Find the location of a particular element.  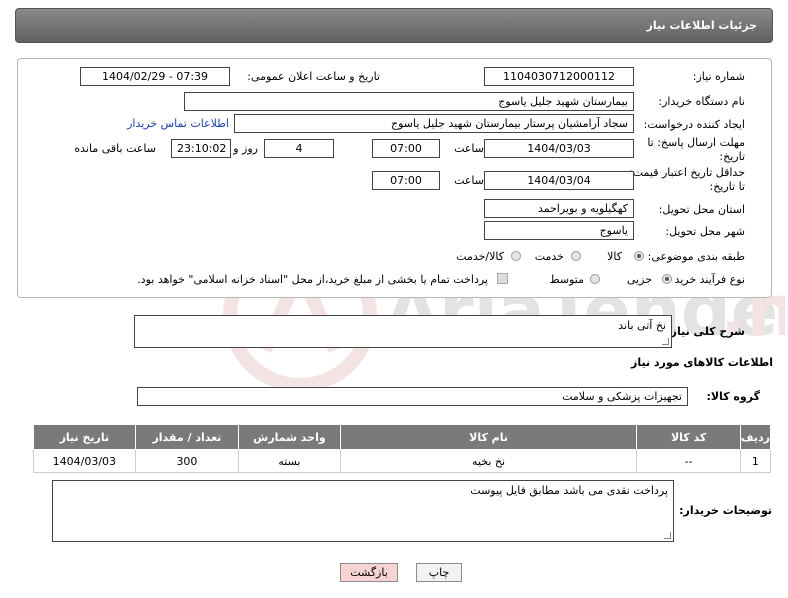

buyer-notes-label: توضیحات خریدار: is located at coordinates (725, 510).